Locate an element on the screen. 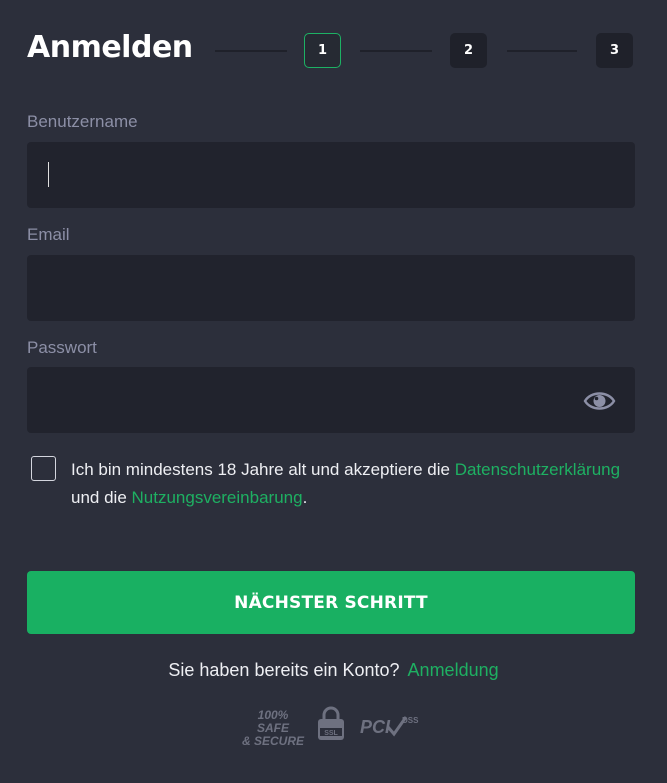 The height and width of the screenshot is (783, 667). login-link: Anmeldung is located at coordinates (453, 670).